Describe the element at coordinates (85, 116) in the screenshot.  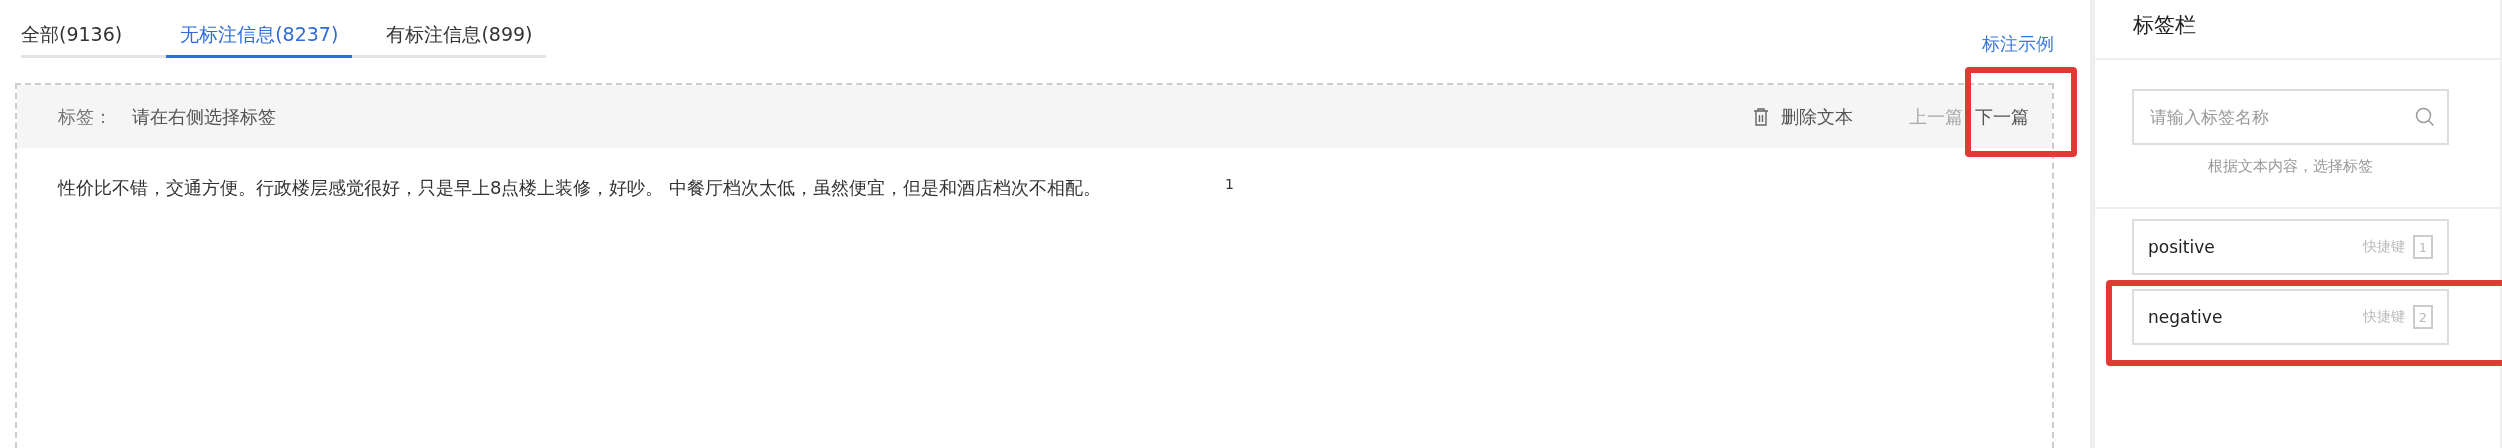
I see `label-caption: 标签：` at that location.